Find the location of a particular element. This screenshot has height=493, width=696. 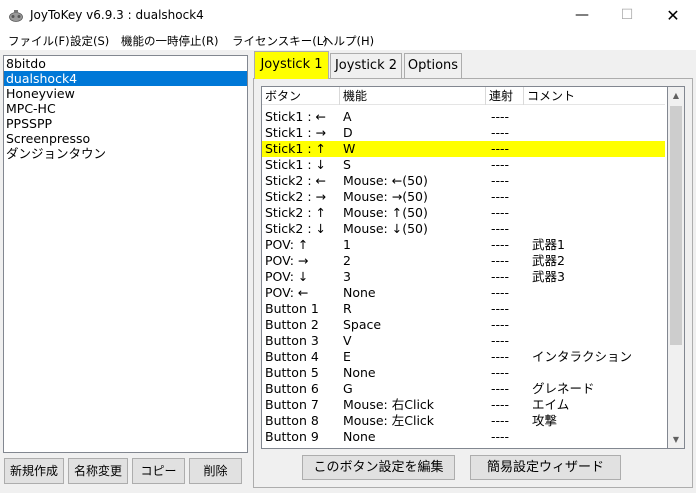

quick-setup-wizard-button: 簡易設定ウィザード is located at coordinates (545, 467).